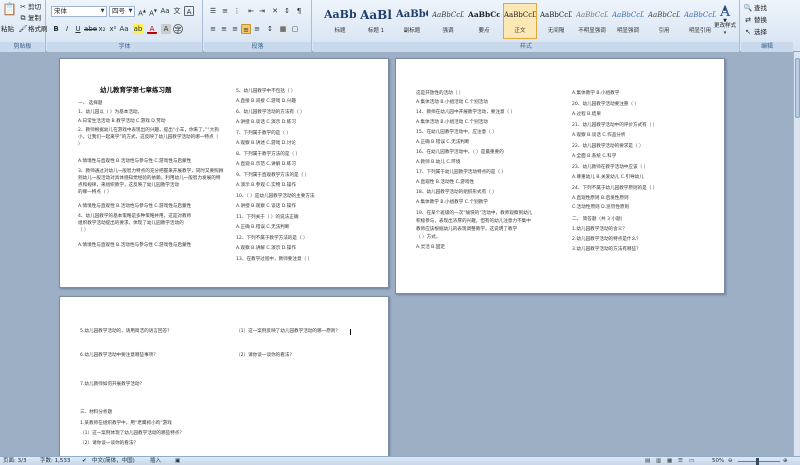 This screenshot has height=465, width=800. Describe the element at coordinates (79, 11) in the screenshot. I see `font-name-combo: 宋体 ▼` at that location.